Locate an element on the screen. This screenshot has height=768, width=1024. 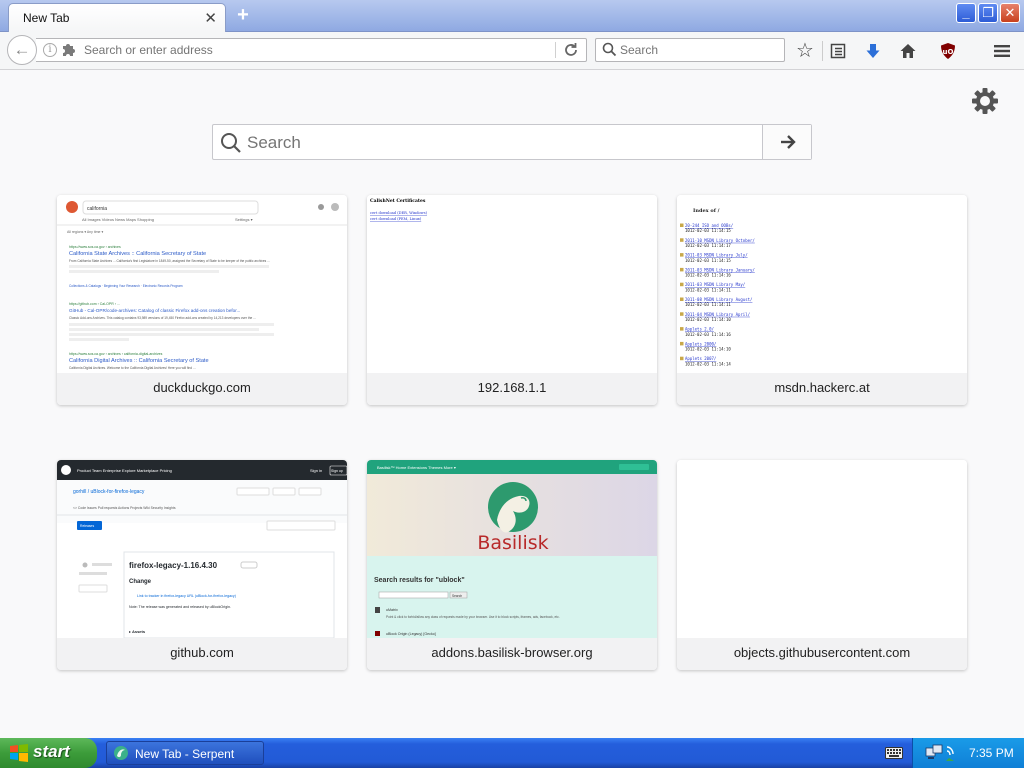
msdn-entry-date: 1012-02-03 11:14:10 is located at coordinates (708, 319).